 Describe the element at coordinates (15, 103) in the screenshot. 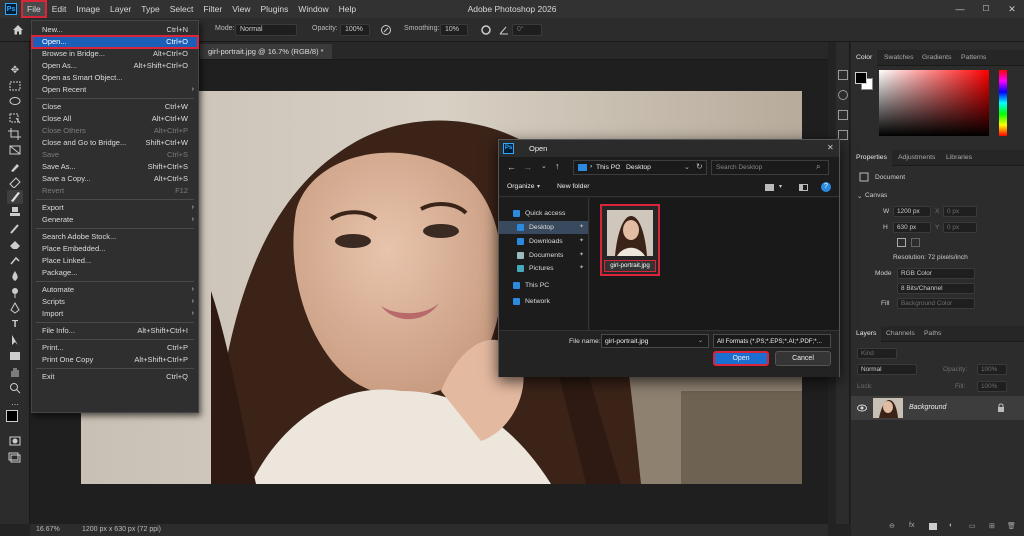

I see `lasso-tool-icon` at that location.